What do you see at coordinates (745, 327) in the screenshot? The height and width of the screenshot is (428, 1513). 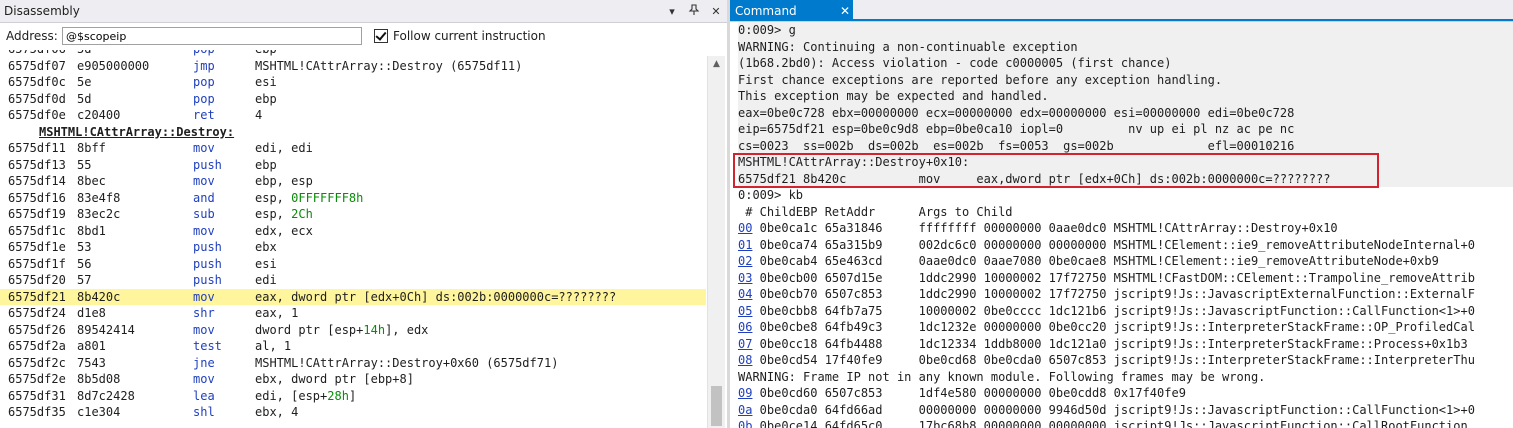 I see `frame-number-link: 06` at bounding box center [745, 327].